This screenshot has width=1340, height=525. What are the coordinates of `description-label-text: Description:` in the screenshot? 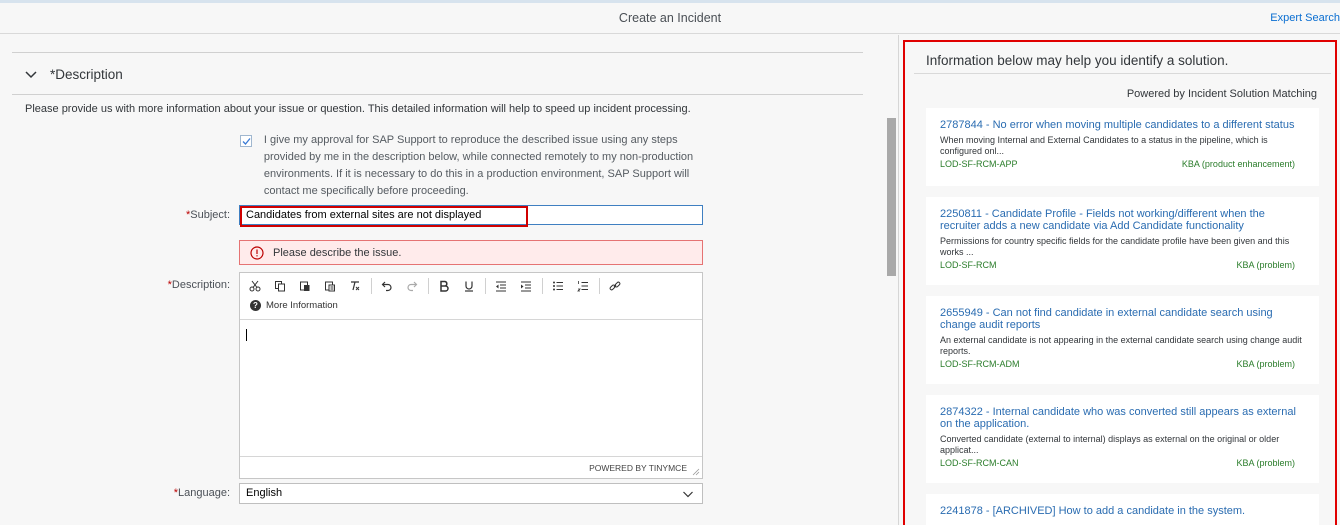 It's located at (200, 285).